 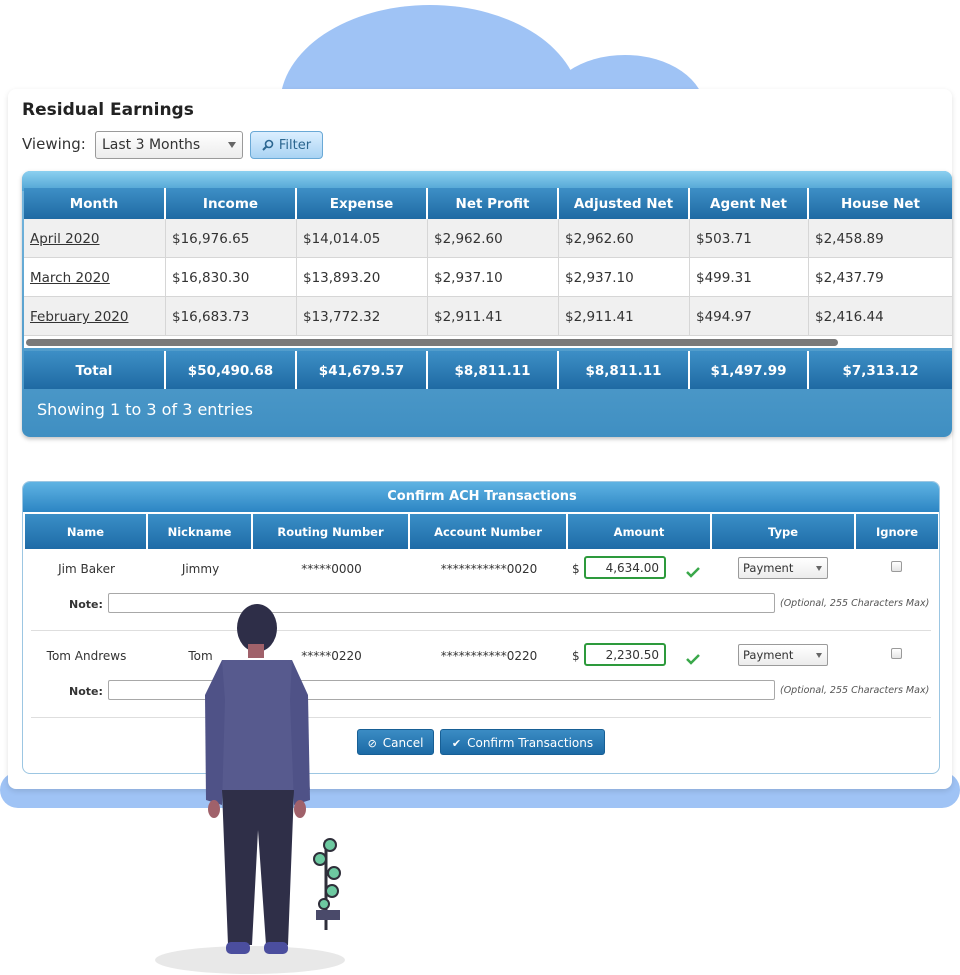 I want to click on agent-net-cell: $494.97, so click(x=749, y=316).